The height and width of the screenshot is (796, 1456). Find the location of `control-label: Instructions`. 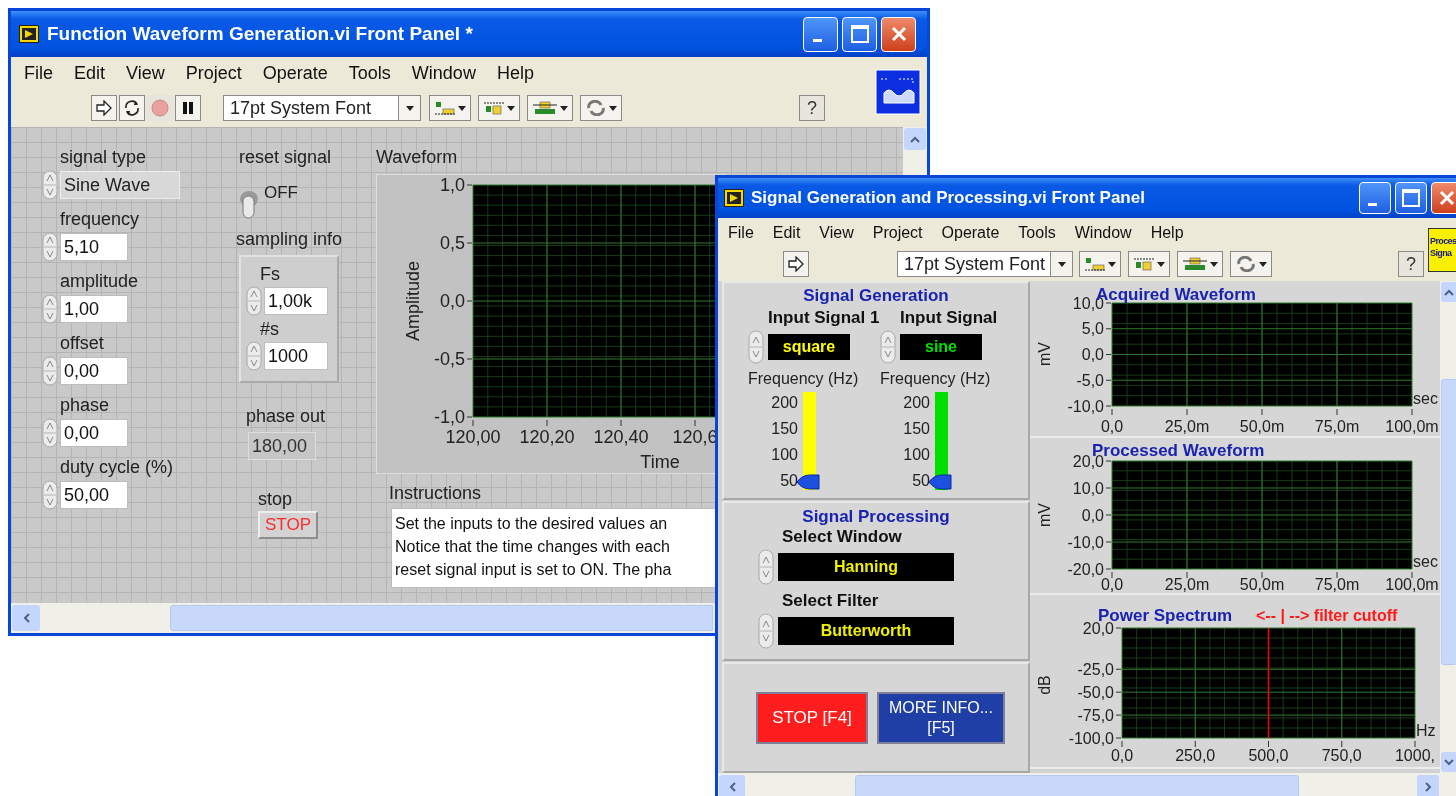

control-label: Instructions is located at coordinates (436, 493).